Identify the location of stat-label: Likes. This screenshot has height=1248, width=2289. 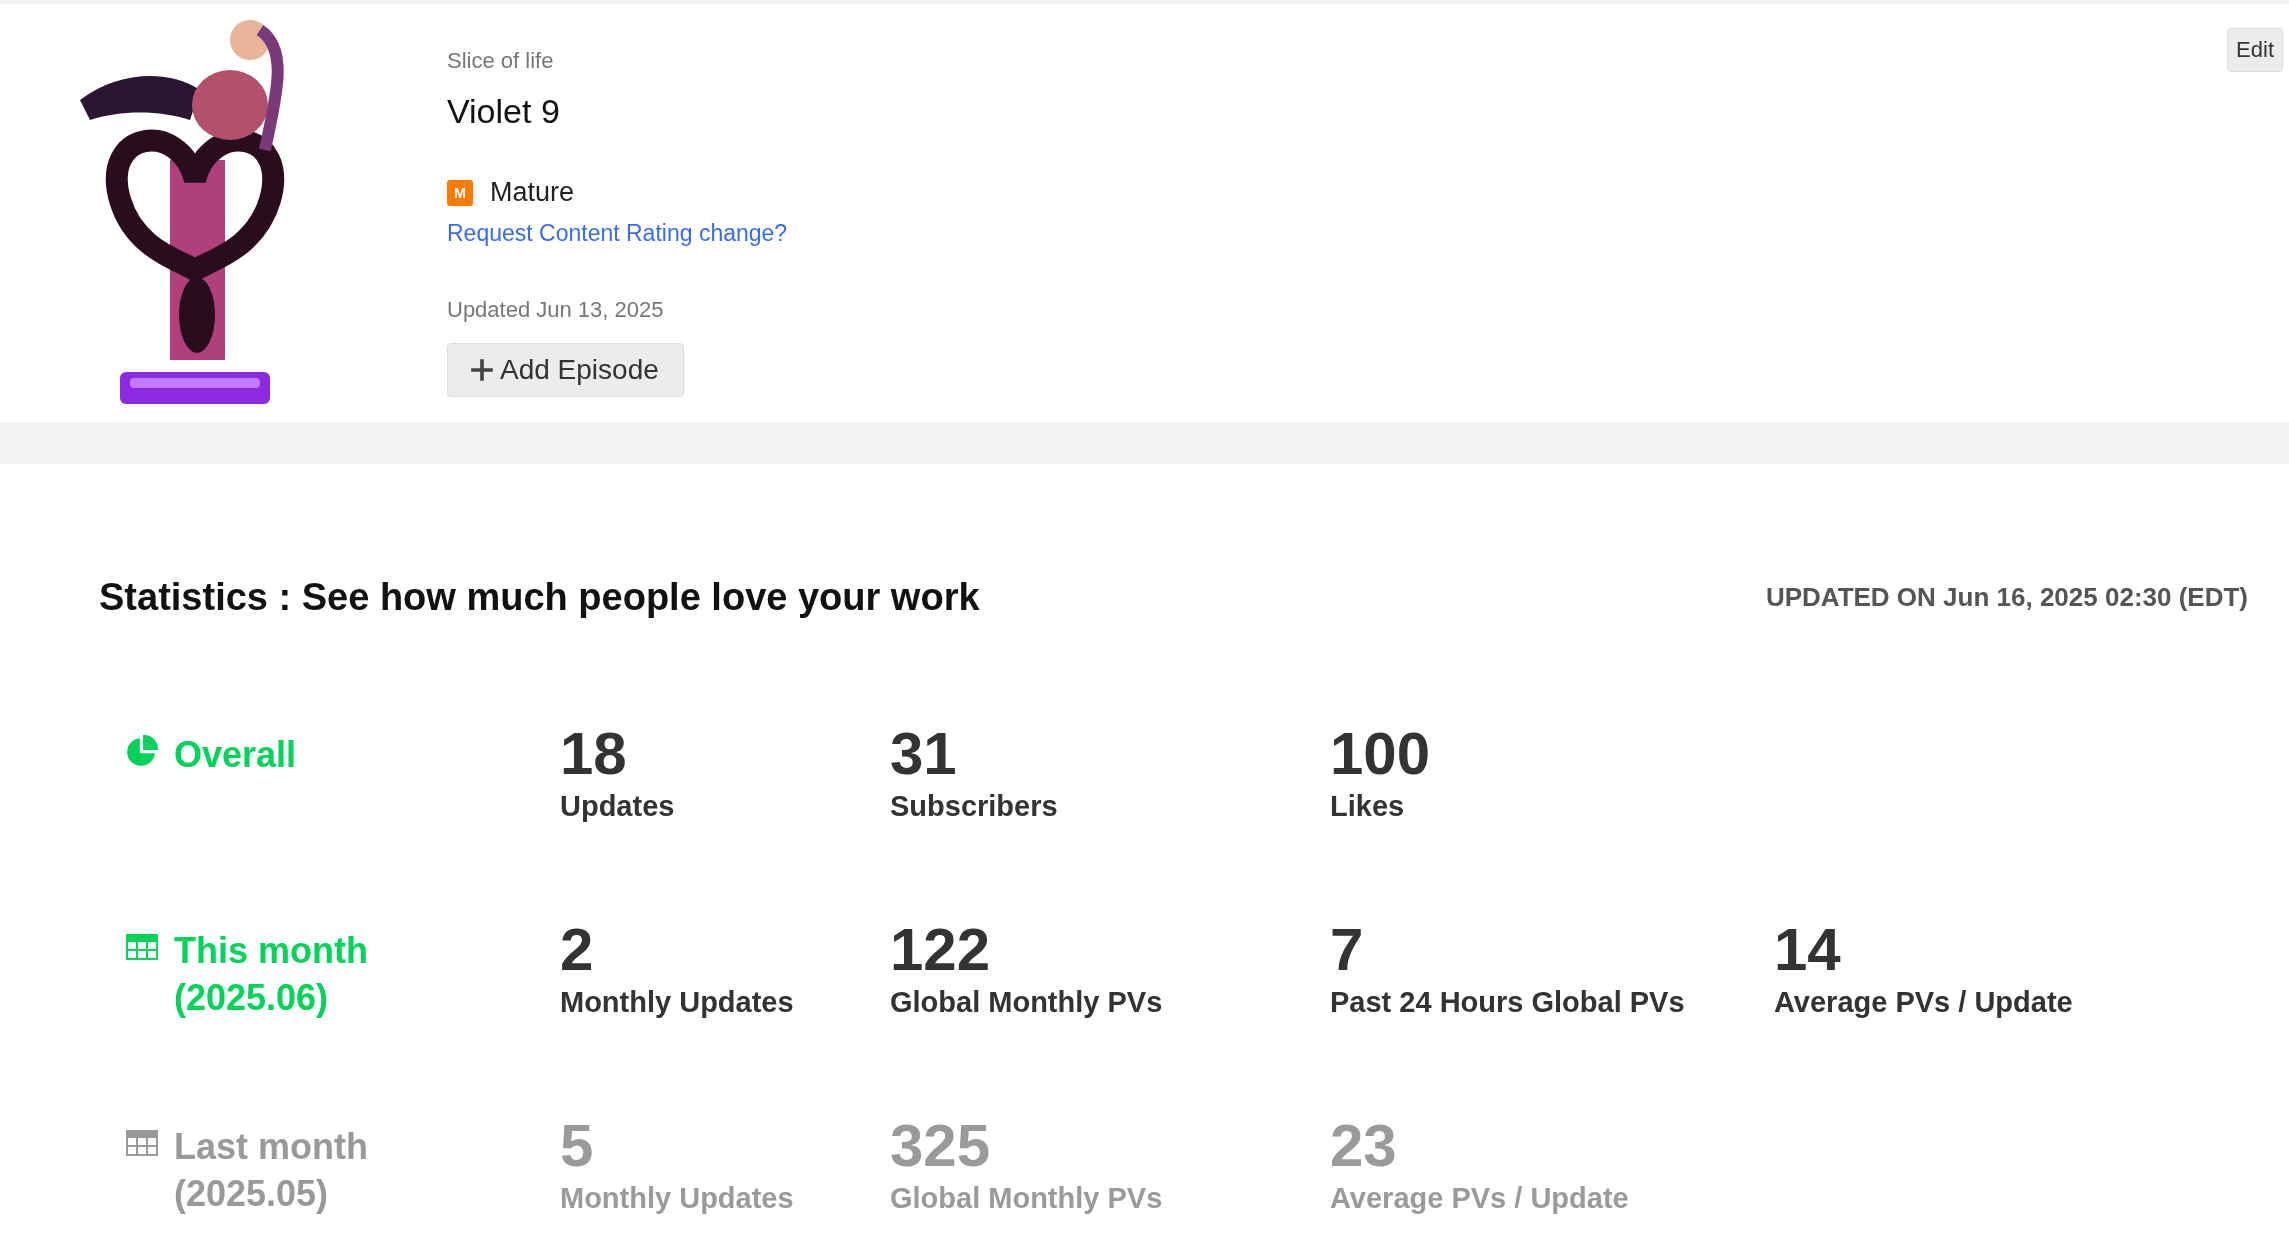
(1367, 806).